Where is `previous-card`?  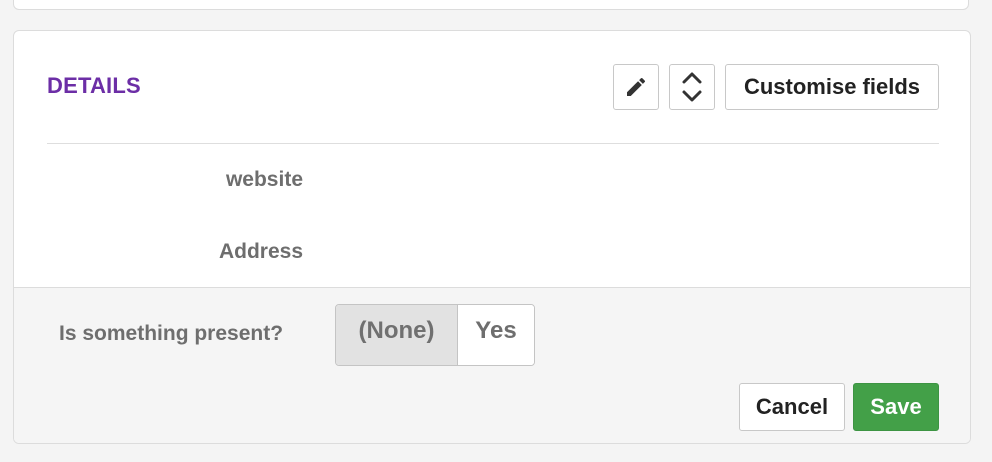 previous-card is located at coordinates (491, 5).